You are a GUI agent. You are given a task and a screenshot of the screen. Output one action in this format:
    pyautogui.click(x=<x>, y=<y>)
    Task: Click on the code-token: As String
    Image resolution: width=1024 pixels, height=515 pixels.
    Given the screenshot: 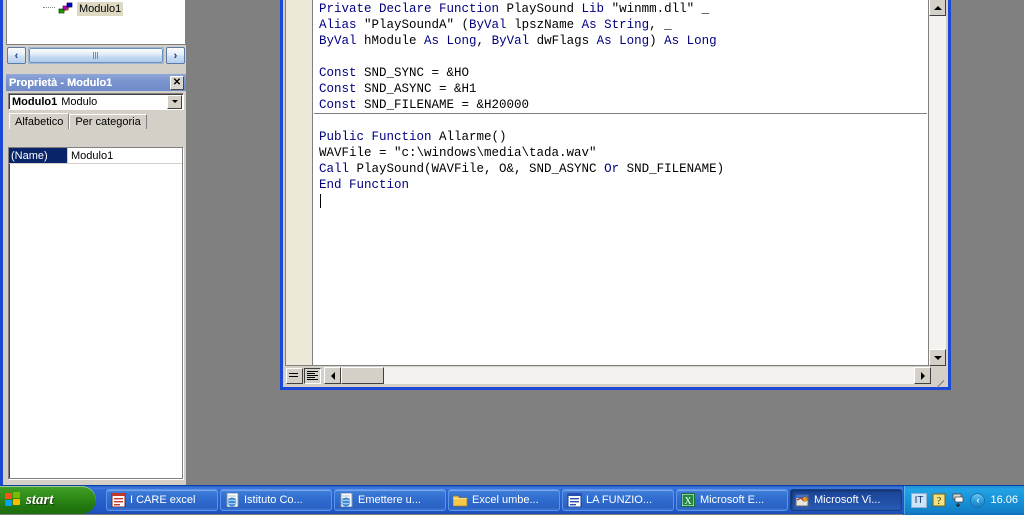 What is the action you would take?
    pyautogui.click(x=615, y=25)
    